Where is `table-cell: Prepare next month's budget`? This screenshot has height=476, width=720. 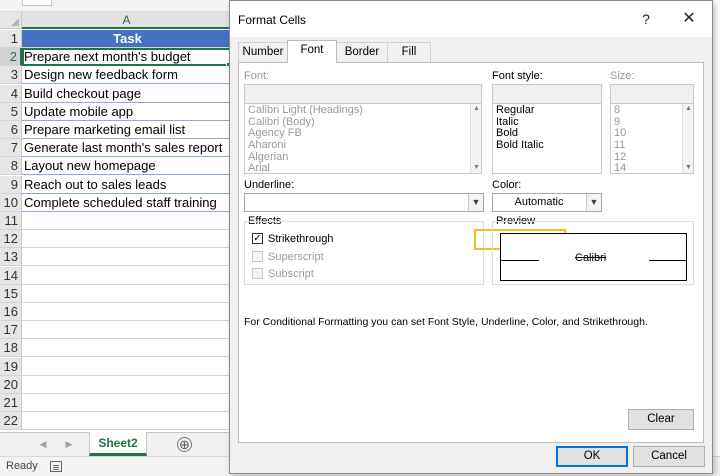
table-cell: Prepare next month's budget is located at coordinates (127, 57).